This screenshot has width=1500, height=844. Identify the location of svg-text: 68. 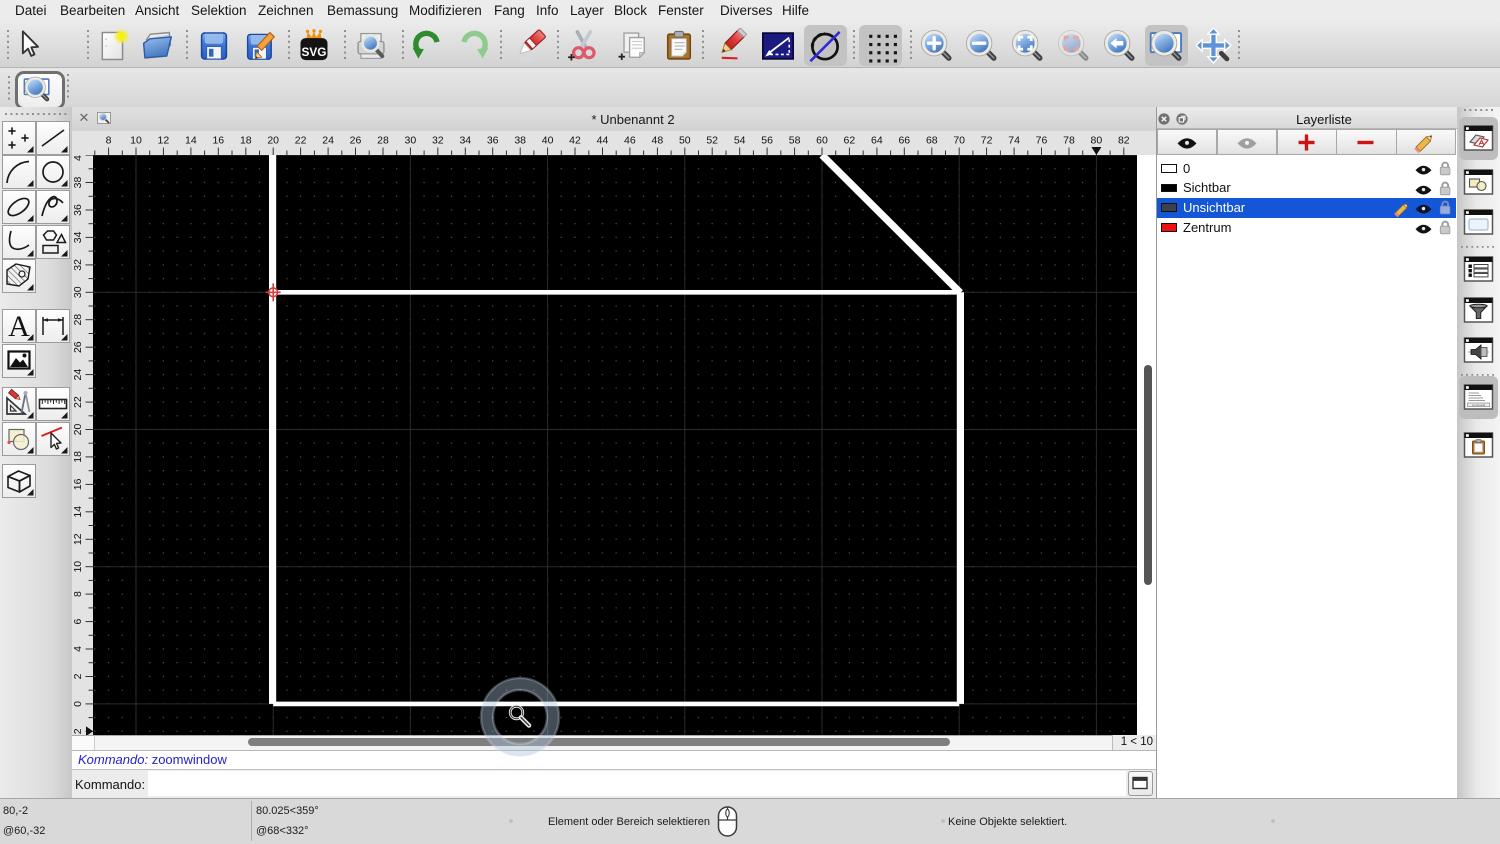
(932, 141).